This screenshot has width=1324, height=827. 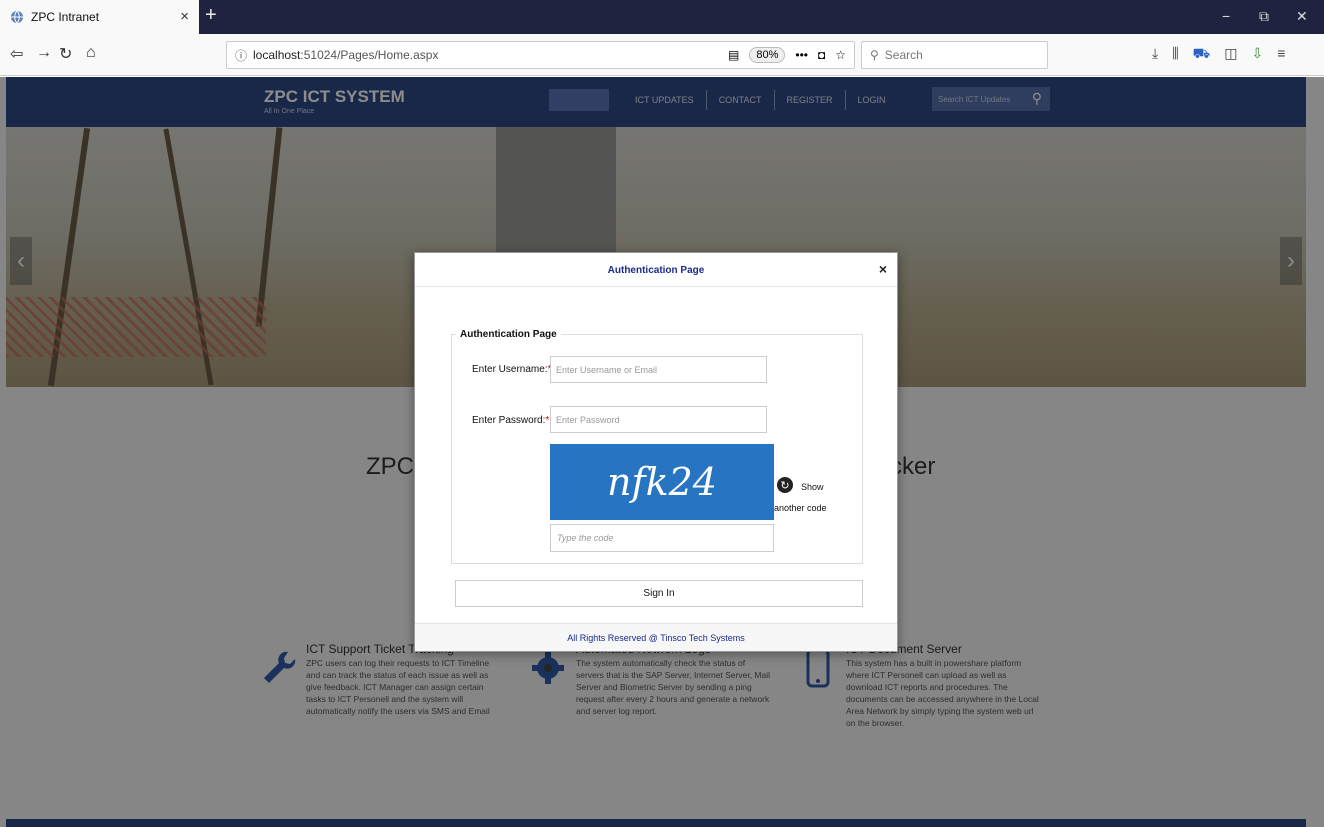 What do you see at coordinates (512, 369) in the screenshot?
I see `username-label: Enter Username:*` at bounding box center [512, 369].